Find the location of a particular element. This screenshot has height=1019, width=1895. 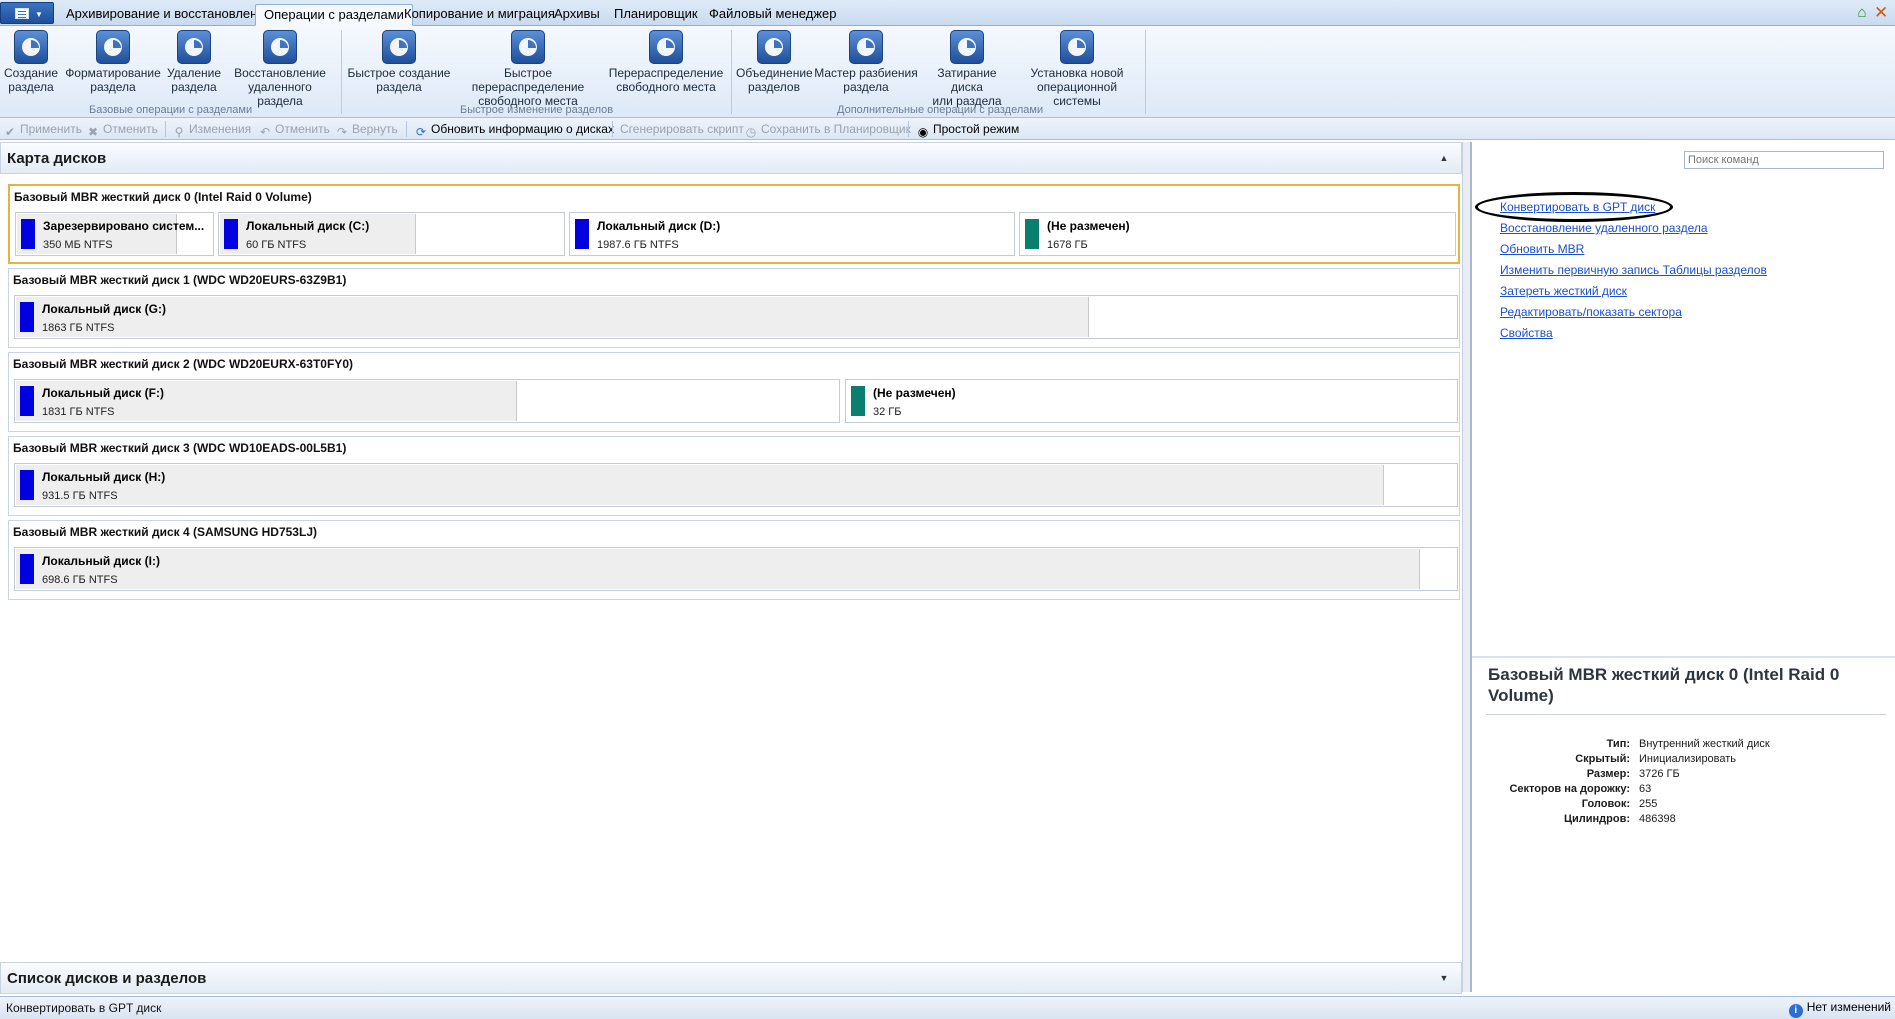

panel-splitter is located at coordinates (1467, 567).